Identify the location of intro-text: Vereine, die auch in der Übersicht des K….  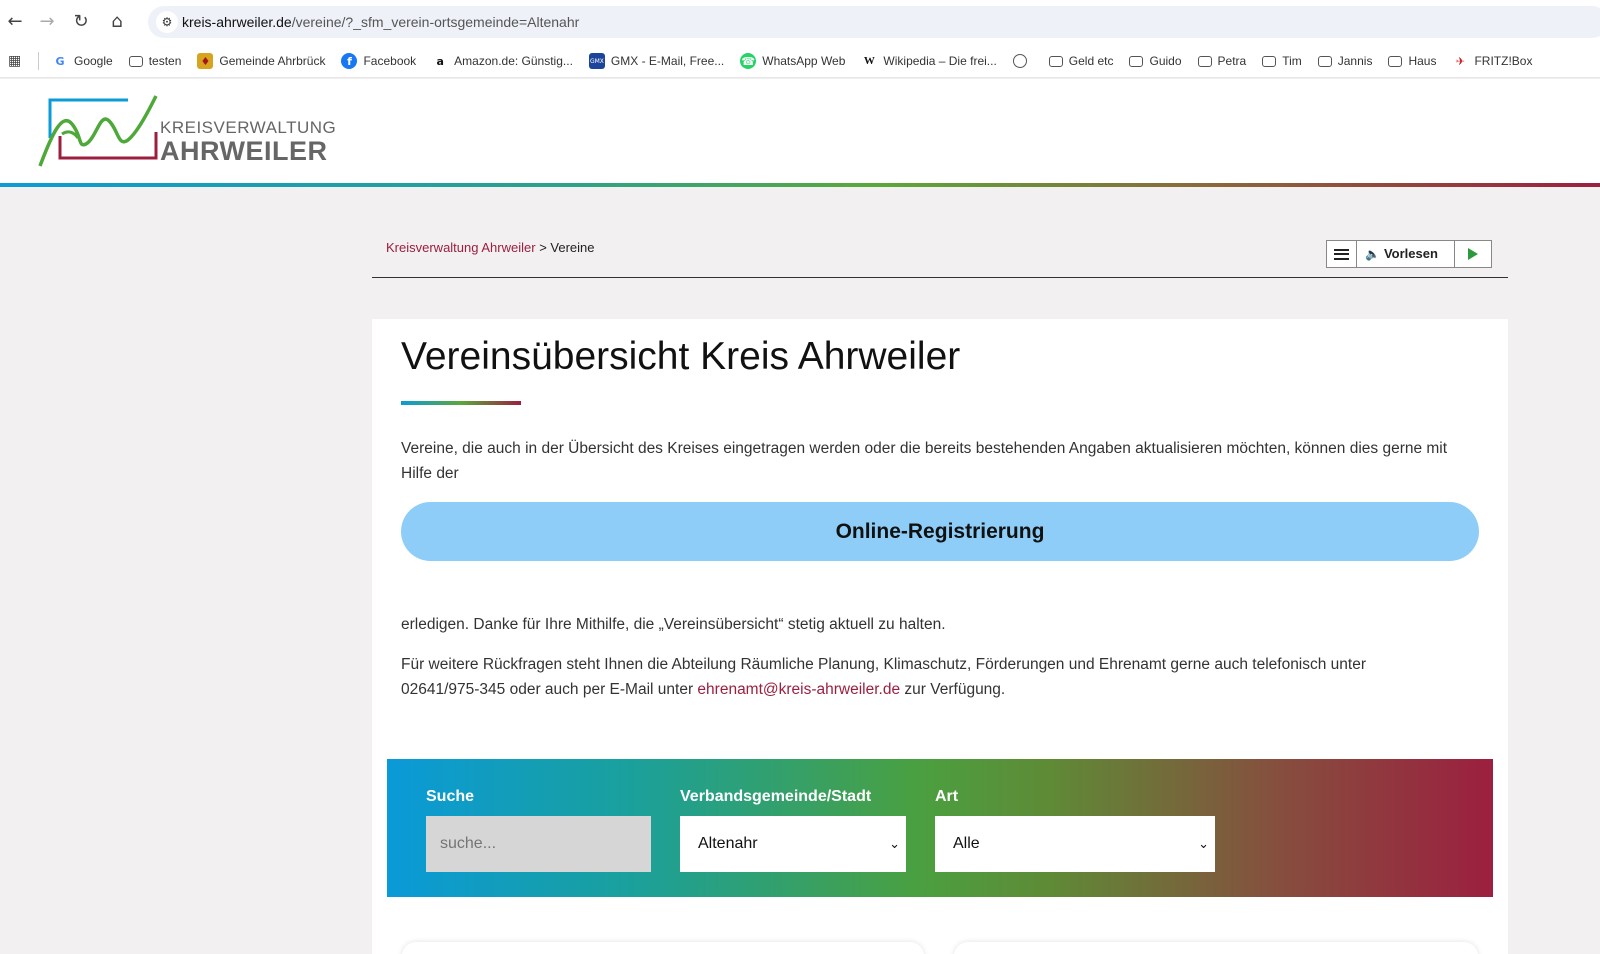
(924, 461).